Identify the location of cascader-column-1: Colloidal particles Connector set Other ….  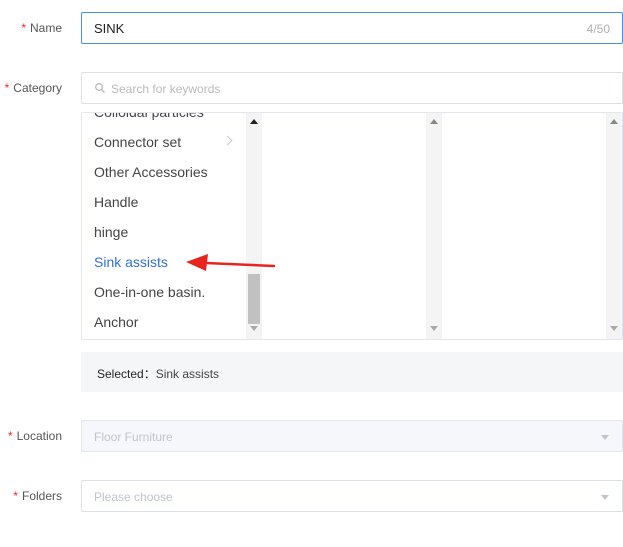
(172, 226).